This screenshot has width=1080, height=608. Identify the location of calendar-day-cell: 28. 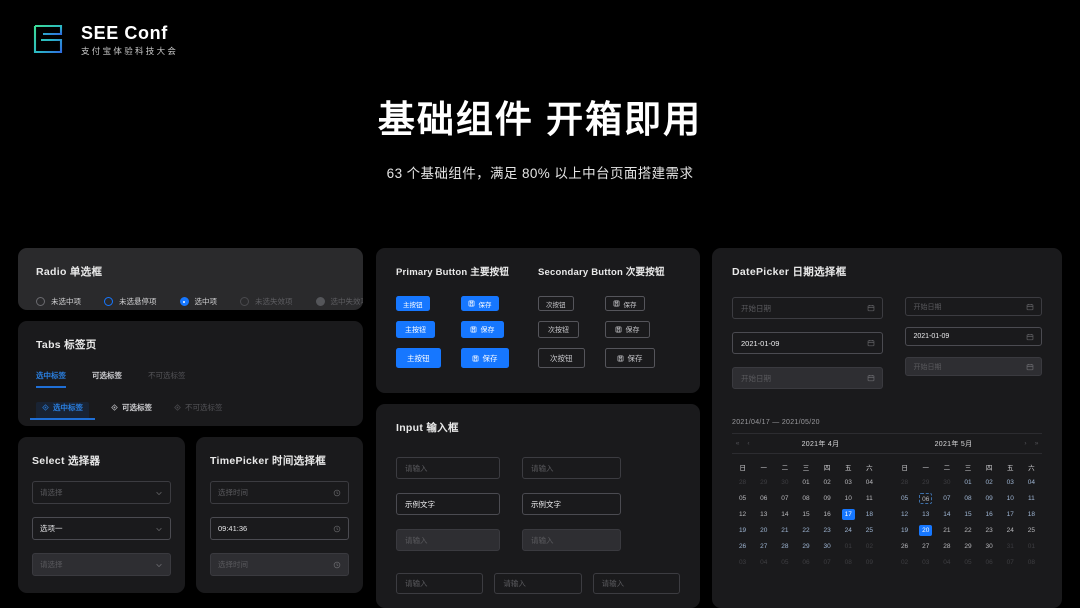
(946, 546).